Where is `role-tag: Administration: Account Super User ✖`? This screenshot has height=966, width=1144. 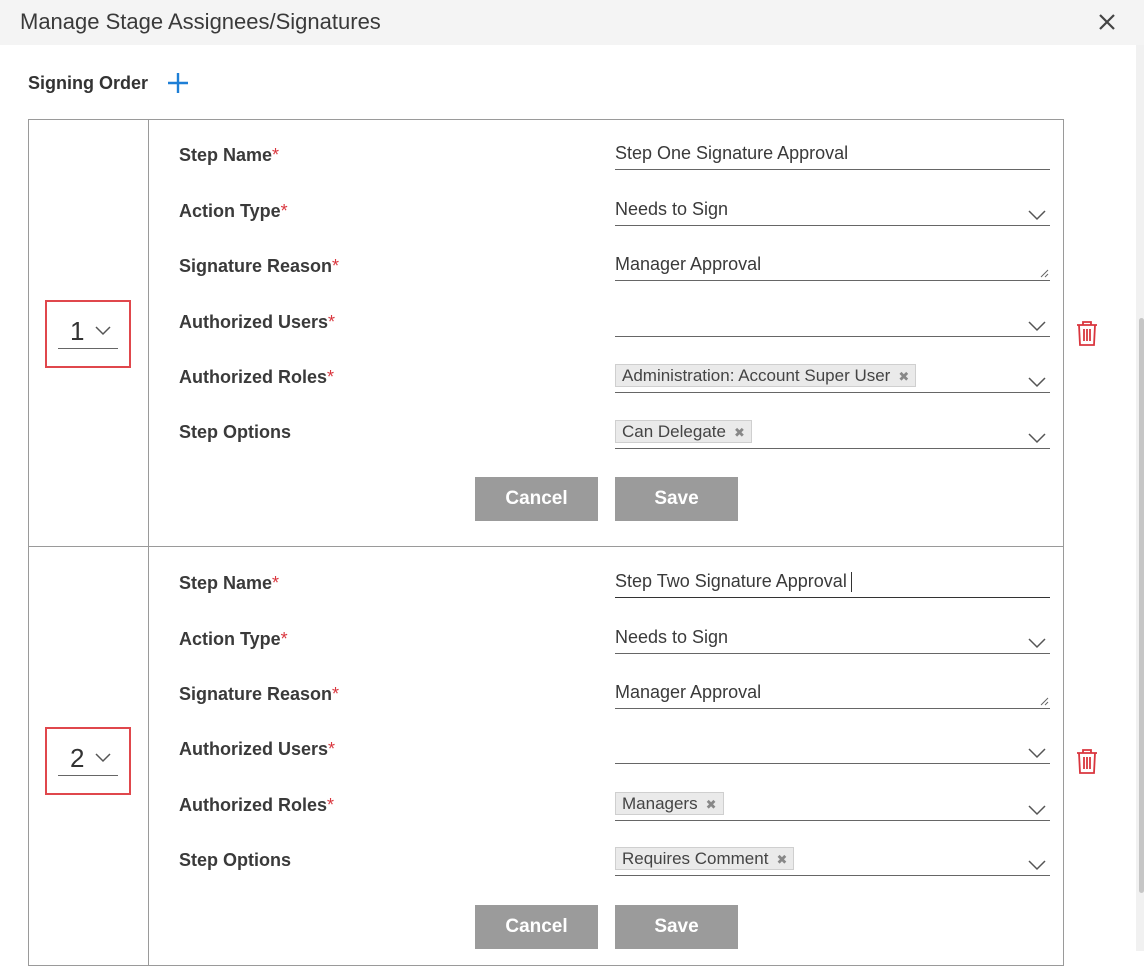 role-tag: Administration: Account Super User ✖ is located at coordinates (766, 375).